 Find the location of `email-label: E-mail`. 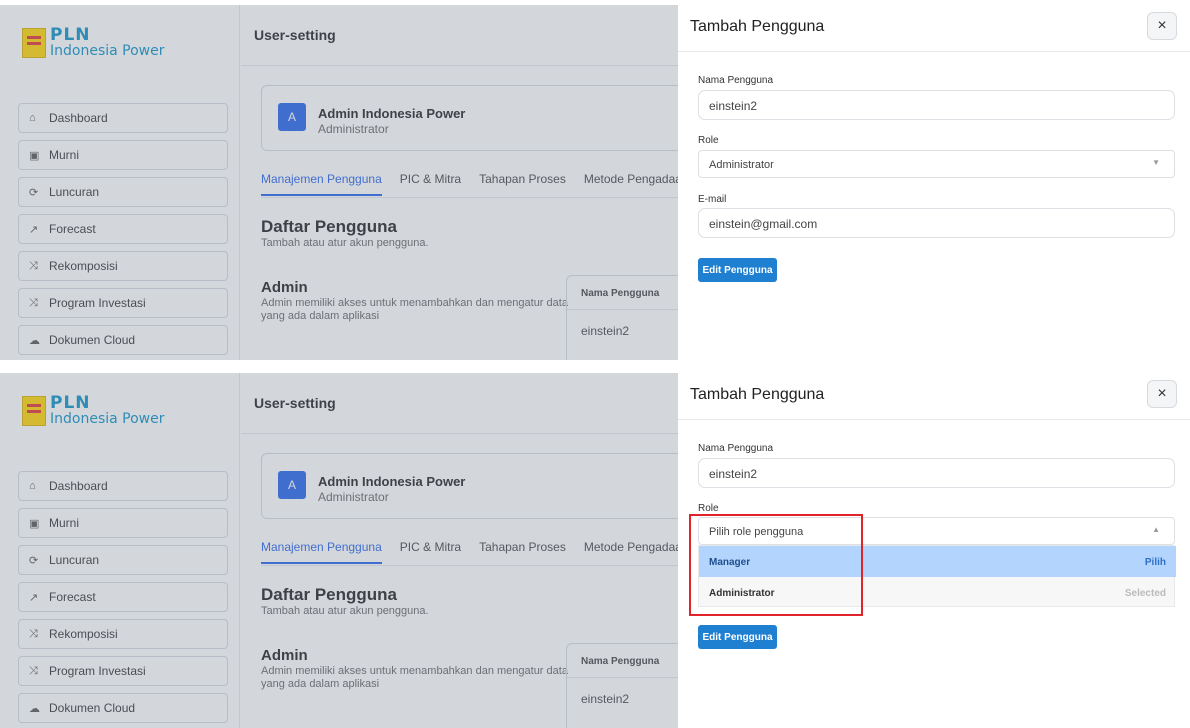

email-label: E-mail is located at coordinates (712, 199).